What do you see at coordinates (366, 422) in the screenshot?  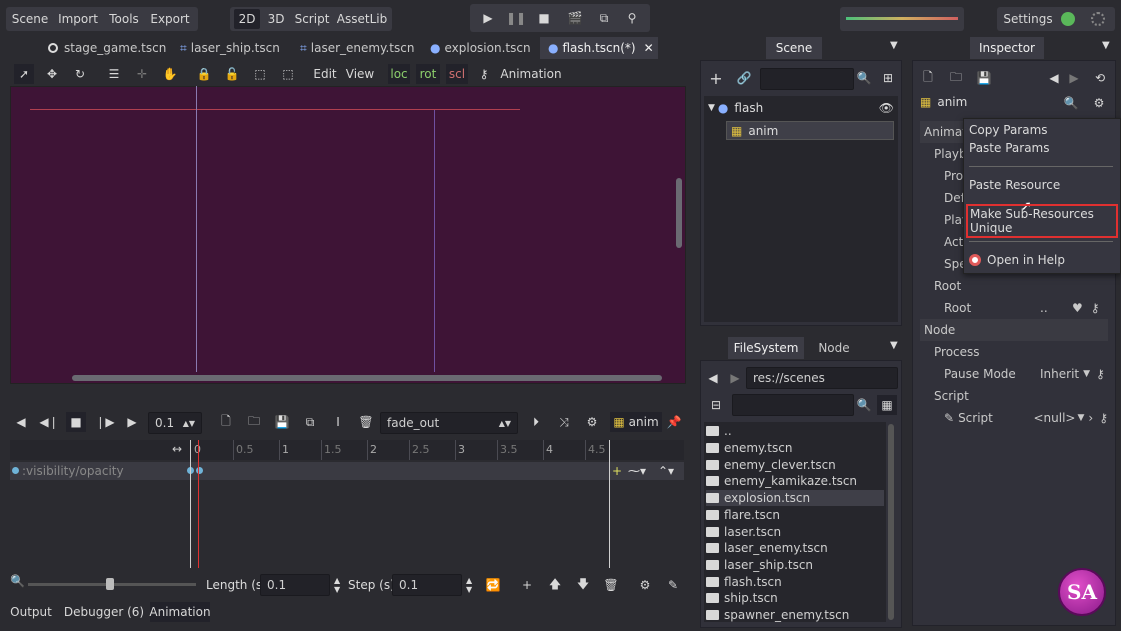 I see `remove-anim-icon: 🗑` at bounding box center [366, 422].